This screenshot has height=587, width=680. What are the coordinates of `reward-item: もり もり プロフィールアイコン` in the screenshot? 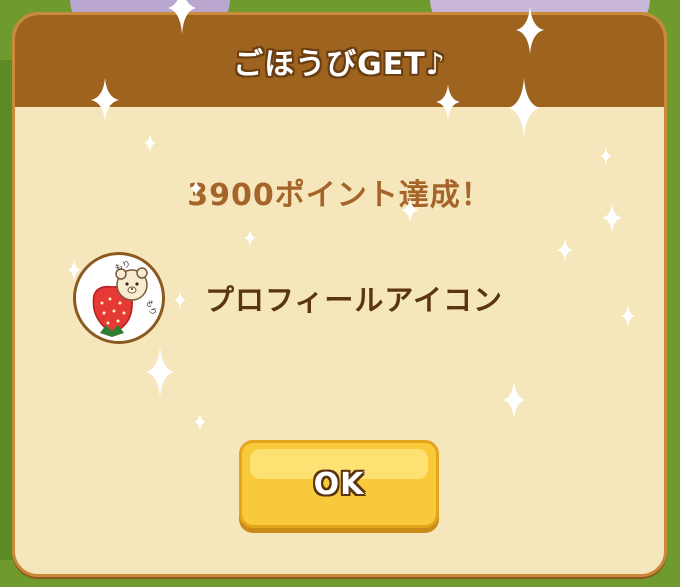 It's located at (288, 298).